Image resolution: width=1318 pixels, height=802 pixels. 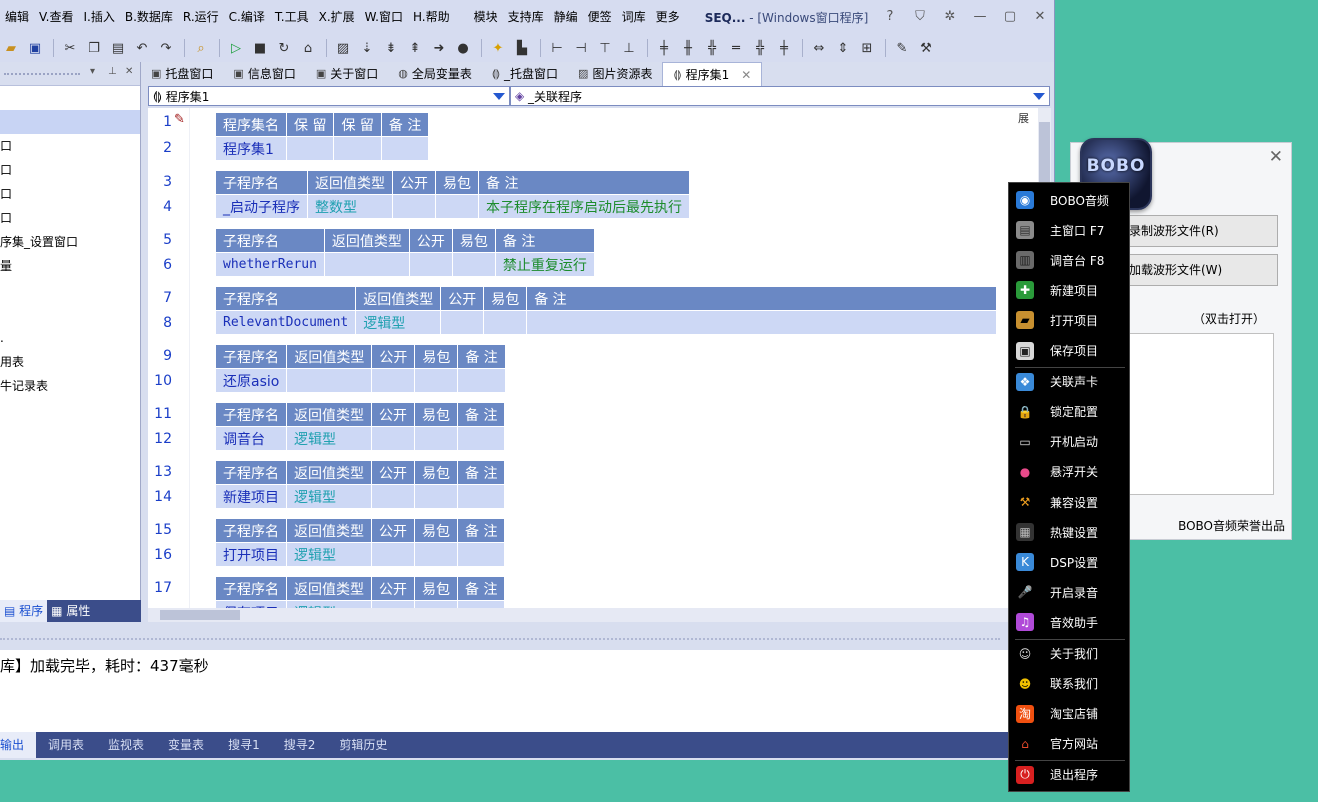 I want to click on popup-menu-item: ▰ 打开项目, so click(x=1069, y=320).